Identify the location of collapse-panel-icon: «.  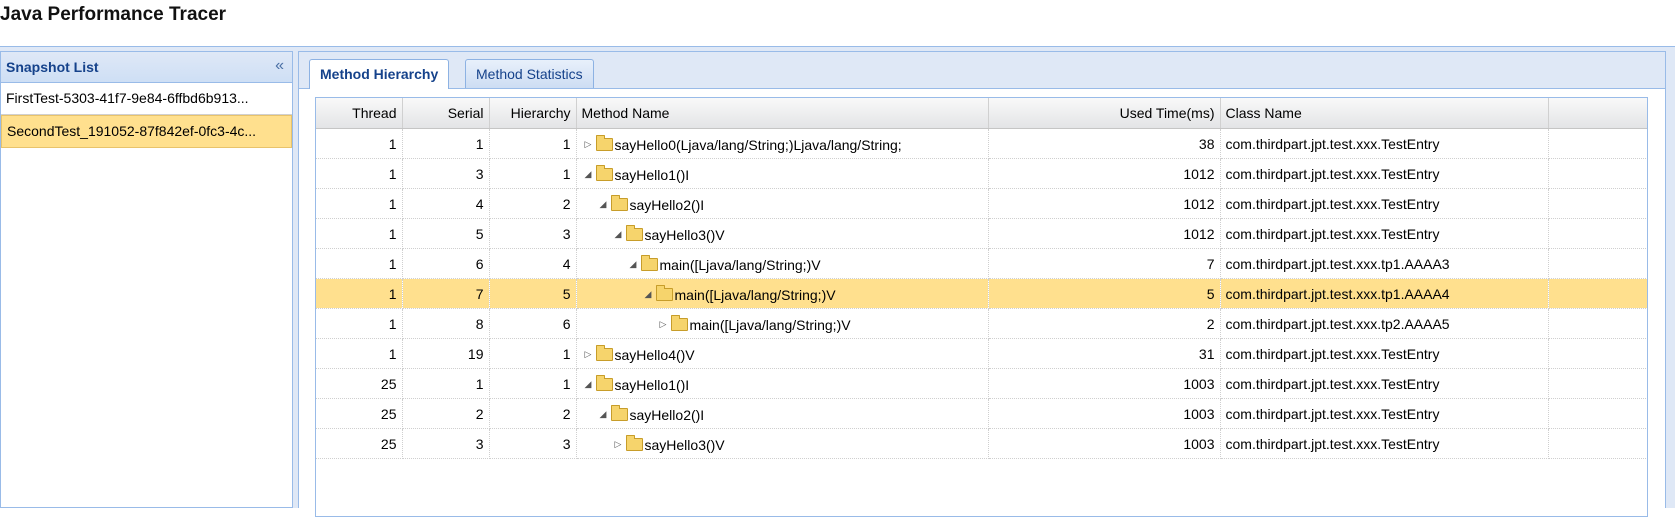
(279, 66).